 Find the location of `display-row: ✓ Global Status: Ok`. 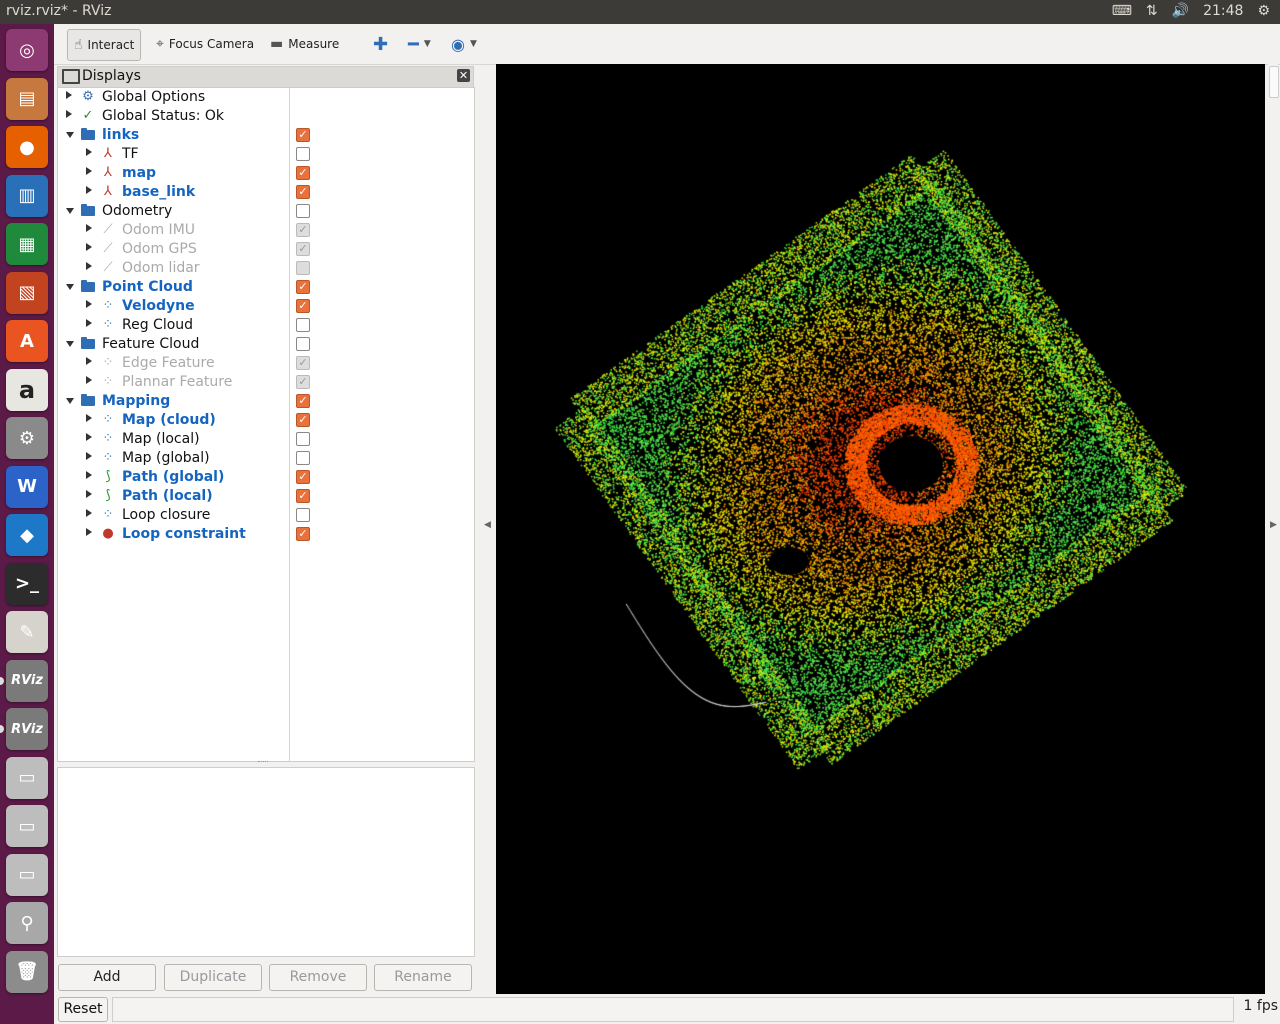

display-row: ✓ Global Status: Ok is located at coordinates (265, 116).